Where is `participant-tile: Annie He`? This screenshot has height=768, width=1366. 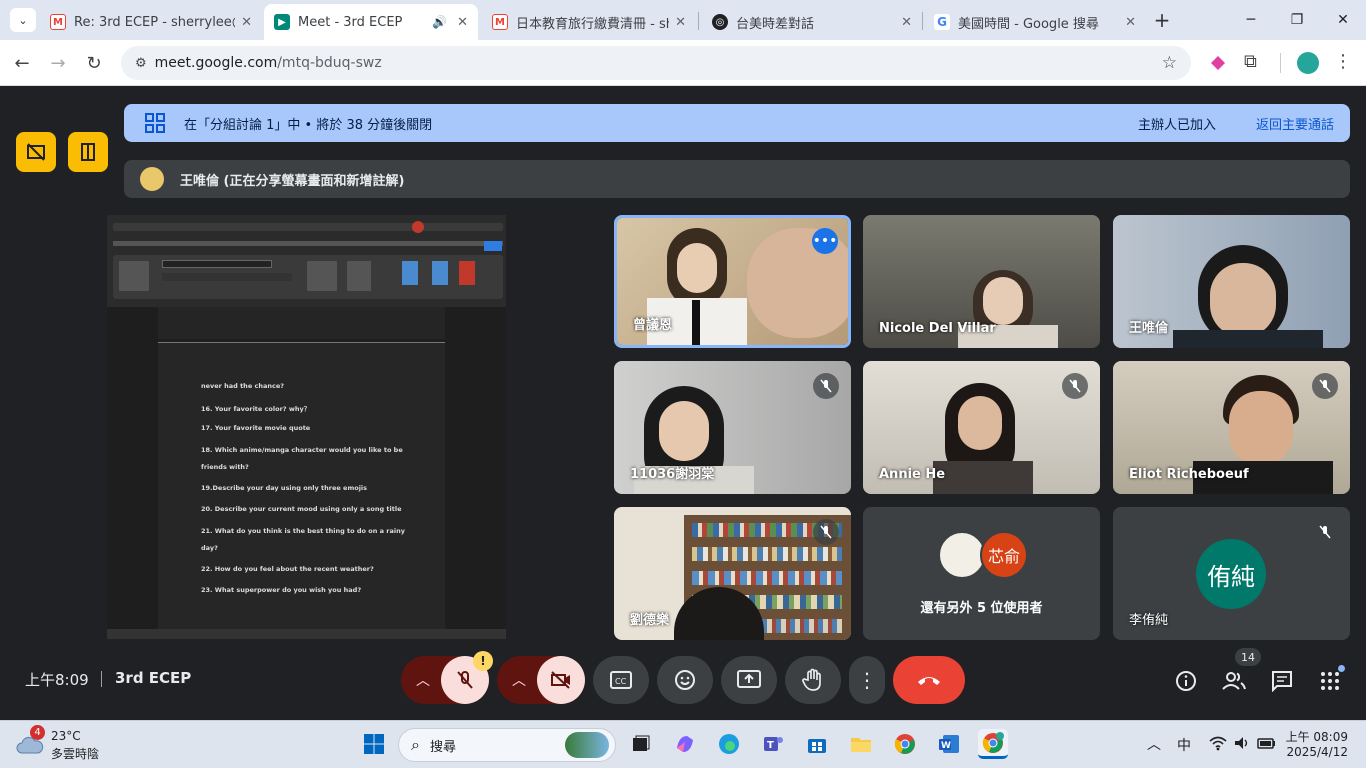 participant-tile: Annie He is located at coordinates (981, 427).